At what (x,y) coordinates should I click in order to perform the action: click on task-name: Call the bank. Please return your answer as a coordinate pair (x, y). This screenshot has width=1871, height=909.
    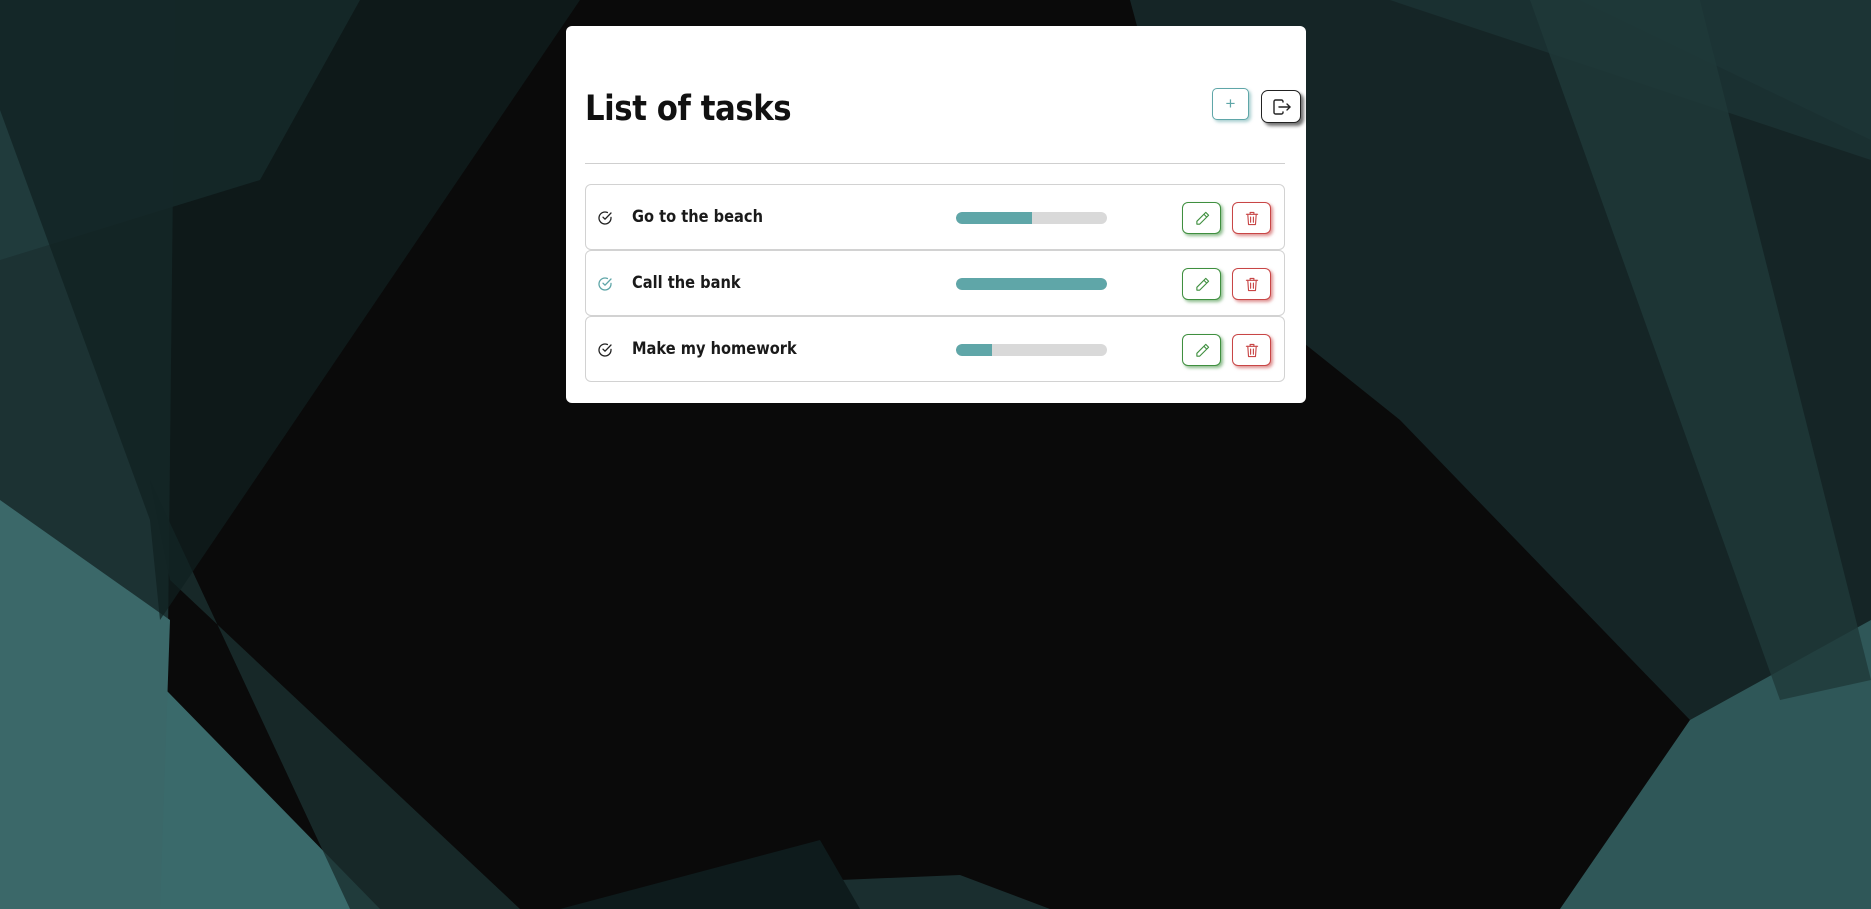
    Looking at the image, I should click on (686, 283).